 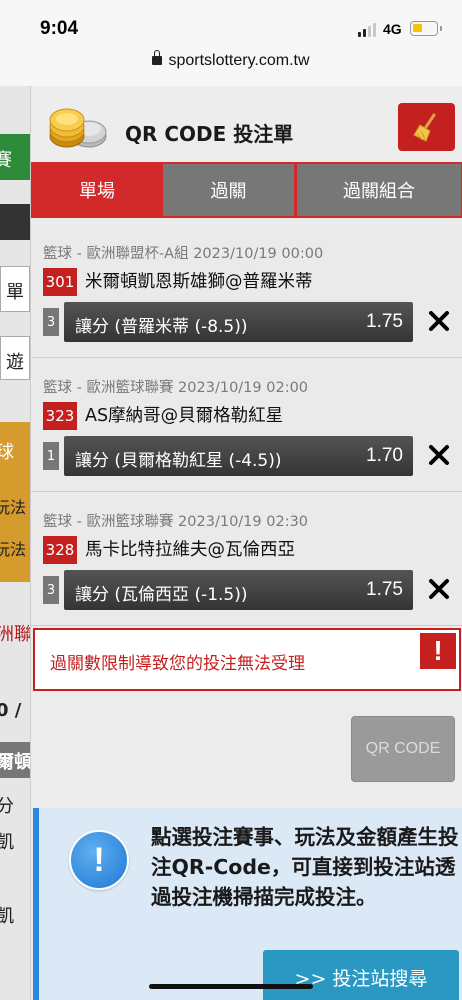 I want to click on address-bar: sportslottery.com.tw, so click(x=231, y=65).